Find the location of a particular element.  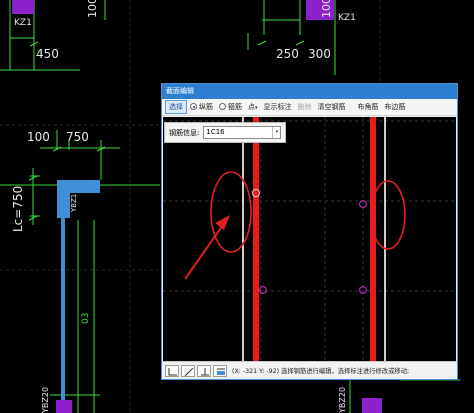

ybz1-column-shape is located at coordinates (78, 199).